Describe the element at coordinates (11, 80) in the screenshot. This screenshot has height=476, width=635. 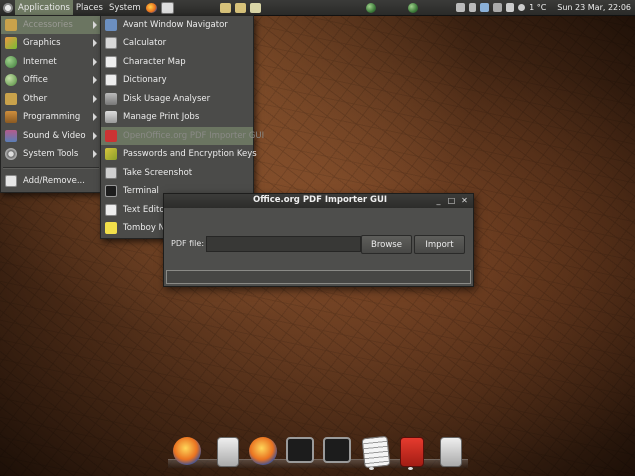
I see `office-icon` at that location.